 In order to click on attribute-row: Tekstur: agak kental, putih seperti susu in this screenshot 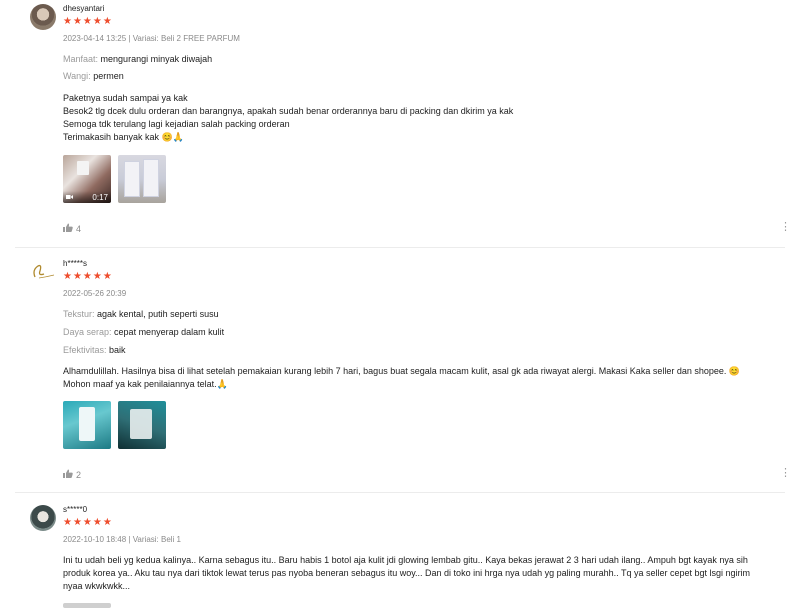, I will do `click(141, 314)`.